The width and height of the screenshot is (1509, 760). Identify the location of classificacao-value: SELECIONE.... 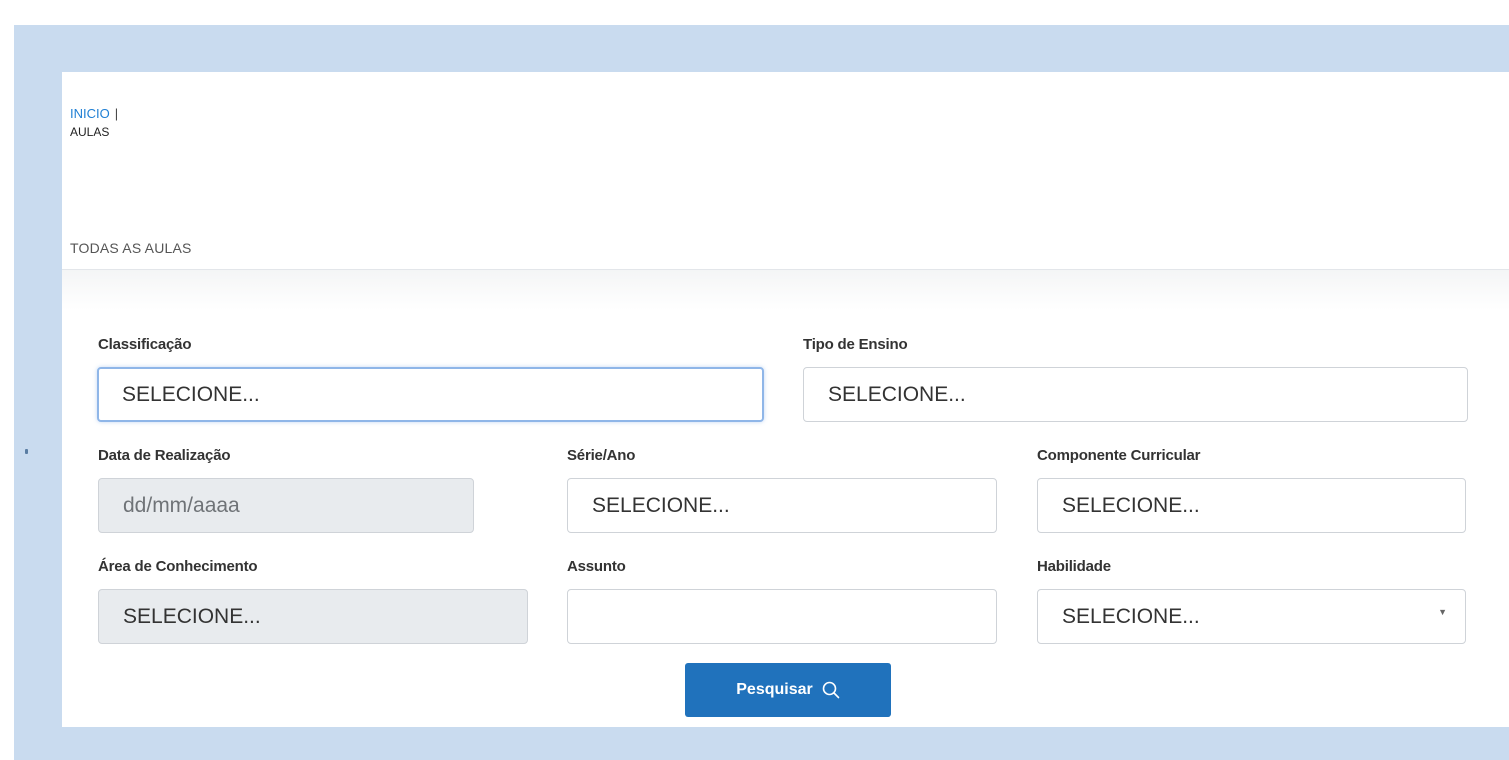
(191, 394).